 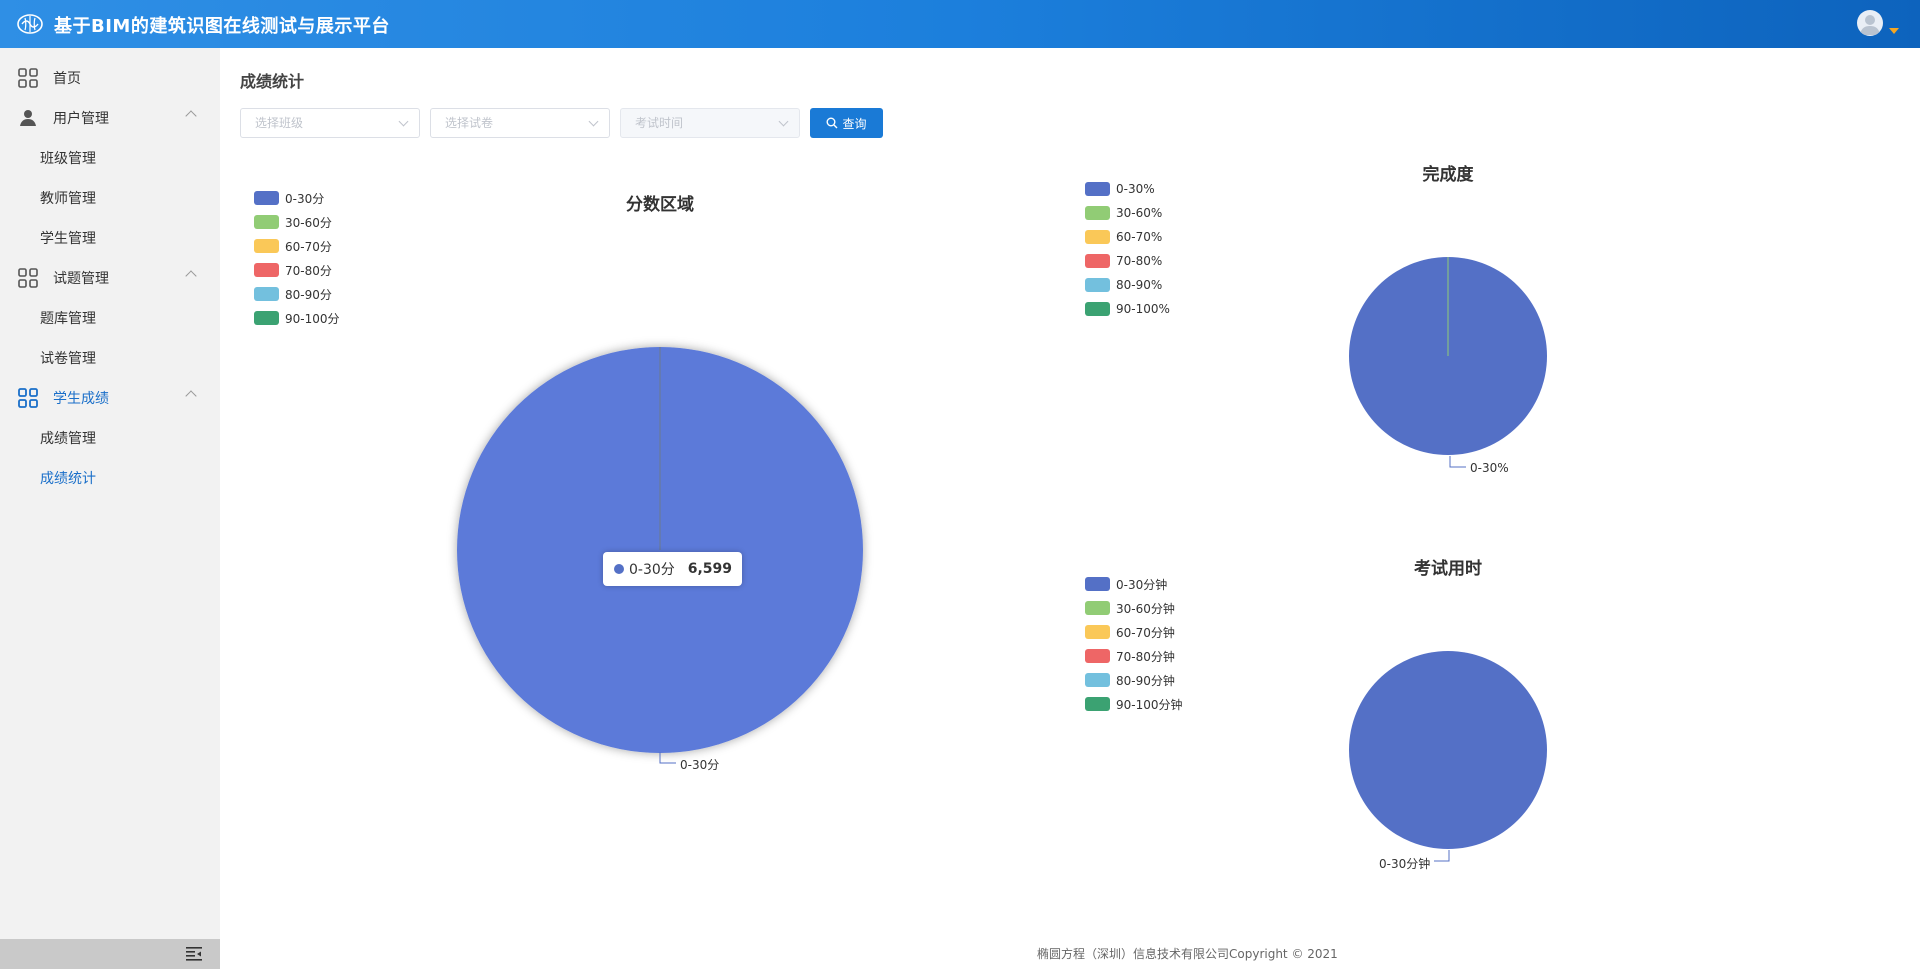 What do you see at coordinates (272, 81) in the screenshot?
I see `page-title: 成绩统计` at bounding box center [272, 81].